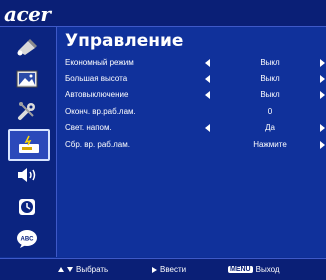  Describe the element at coordinates (195, 131) in the screenshot. I see `setting-row-lamp-reminder: Свет. напом. Да` at that location.